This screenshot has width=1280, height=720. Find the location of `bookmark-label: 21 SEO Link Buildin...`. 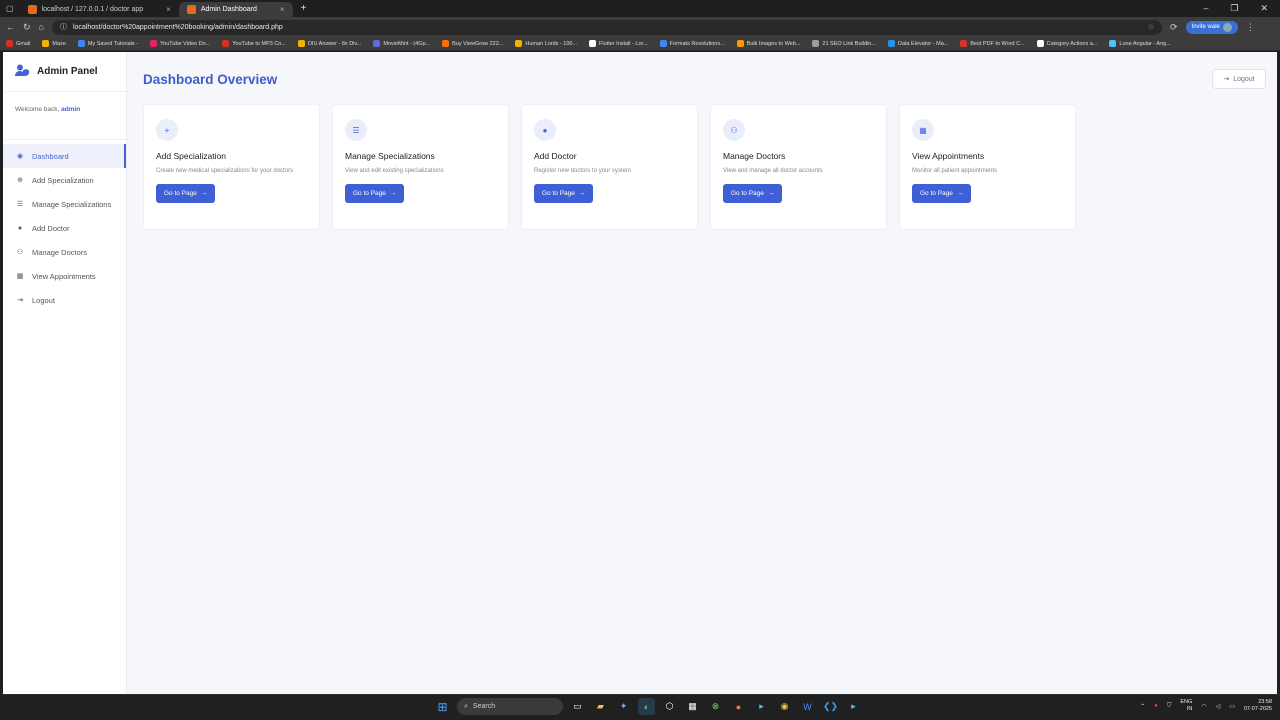

bookmark-label: 21 SEO Link Buildin... is located at coordinates (849, 43).